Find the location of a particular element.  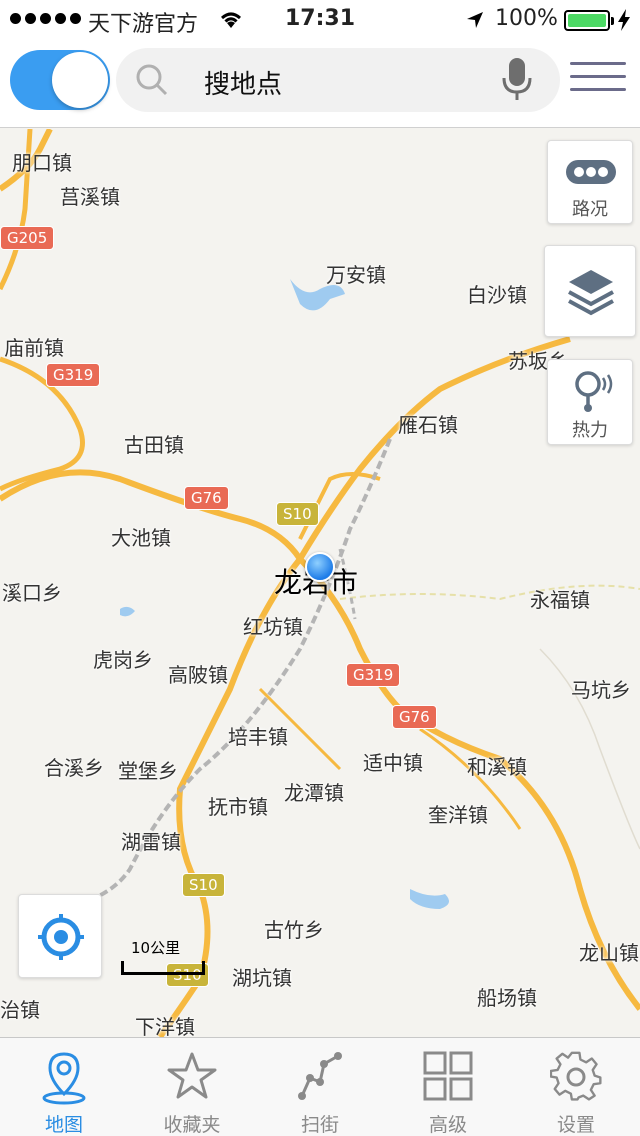

place-label: 培丰镇 is located at coordinates (258, 737).